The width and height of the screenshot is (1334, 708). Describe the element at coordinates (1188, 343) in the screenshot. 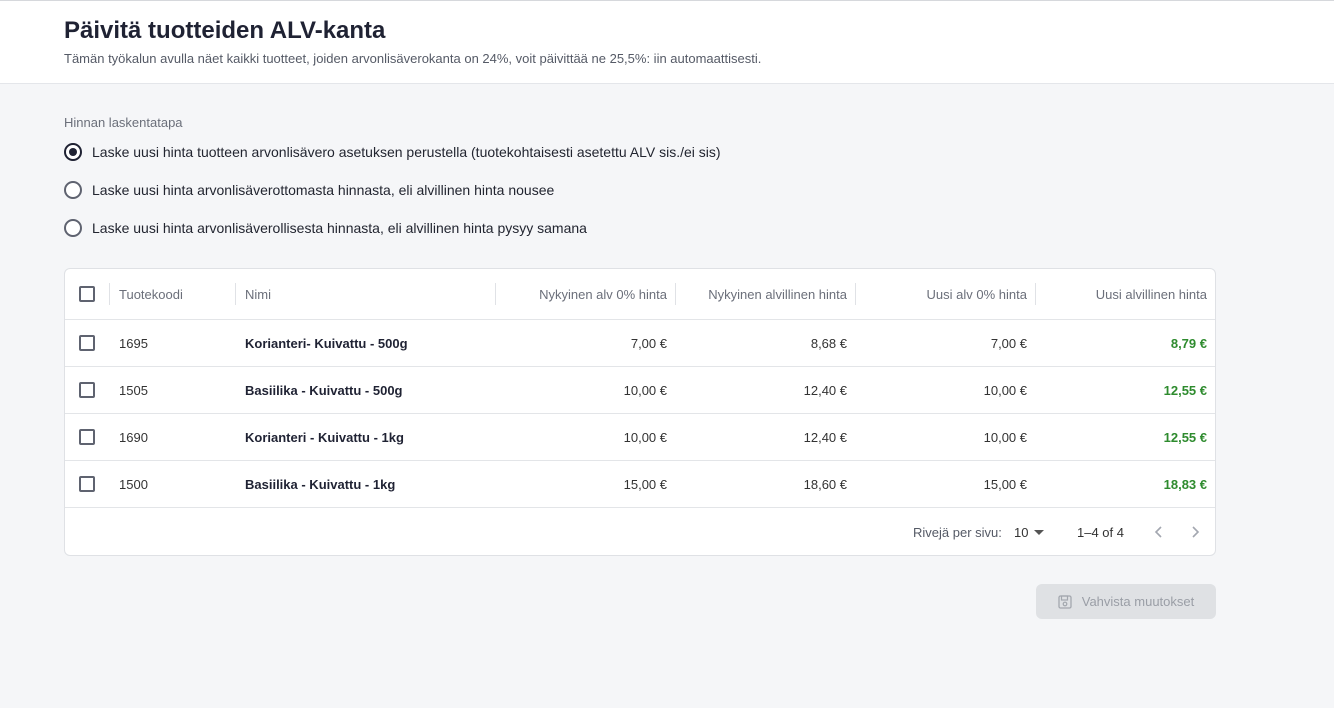

I see `cell-new-gross: 8,79 €` at that location.